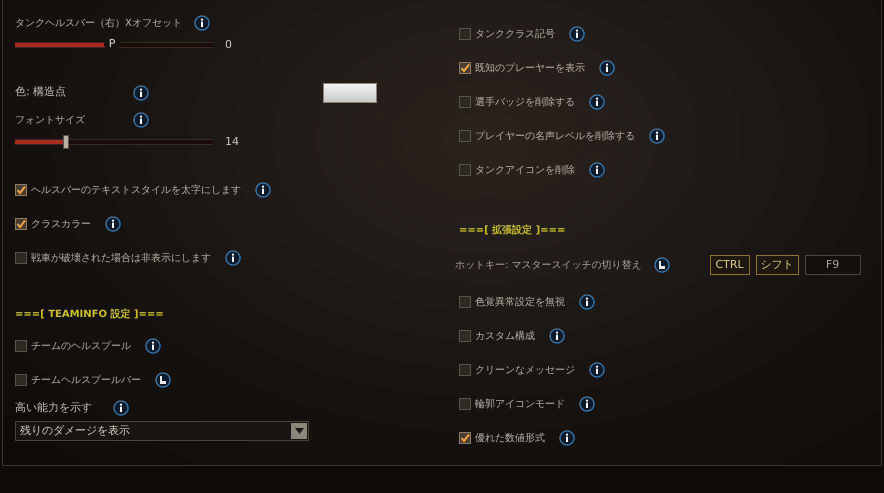 The height and width of the screenshot is (493, 884). Describe the element at coordinates (162, 431) in the screenshot. I see `dropdown: 残りのダメージを表示` at that location.